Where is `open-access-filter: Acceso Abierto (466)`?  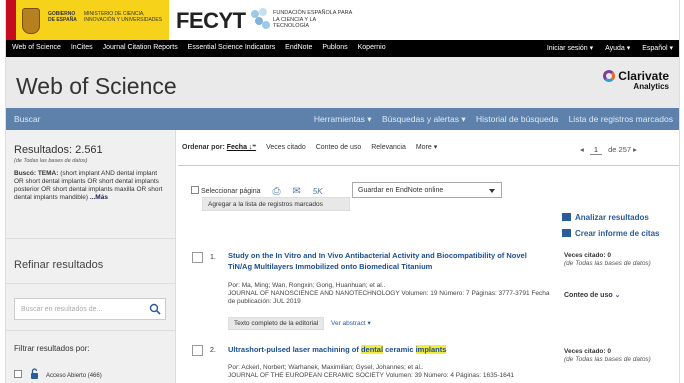 open-access-filter: Acceso Abierto (466) is located at coordinates (58, 373).